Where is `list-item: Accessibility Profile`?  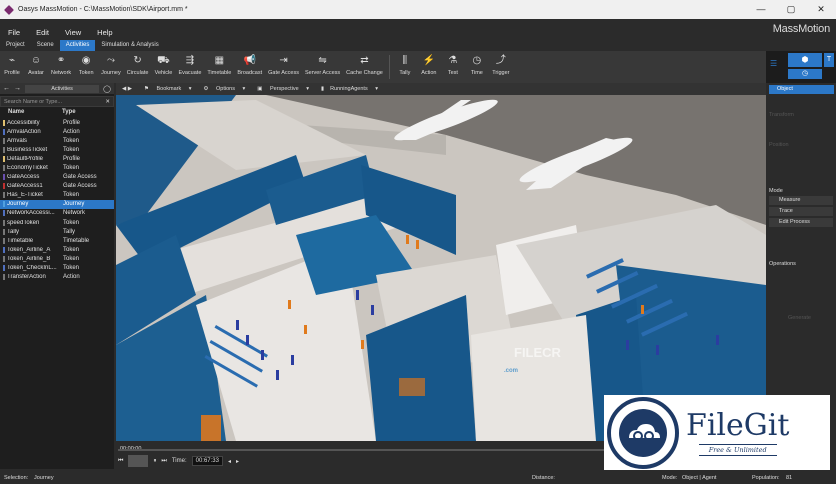
list-item: Accessibility Profile is located at coordinates (57, 122).